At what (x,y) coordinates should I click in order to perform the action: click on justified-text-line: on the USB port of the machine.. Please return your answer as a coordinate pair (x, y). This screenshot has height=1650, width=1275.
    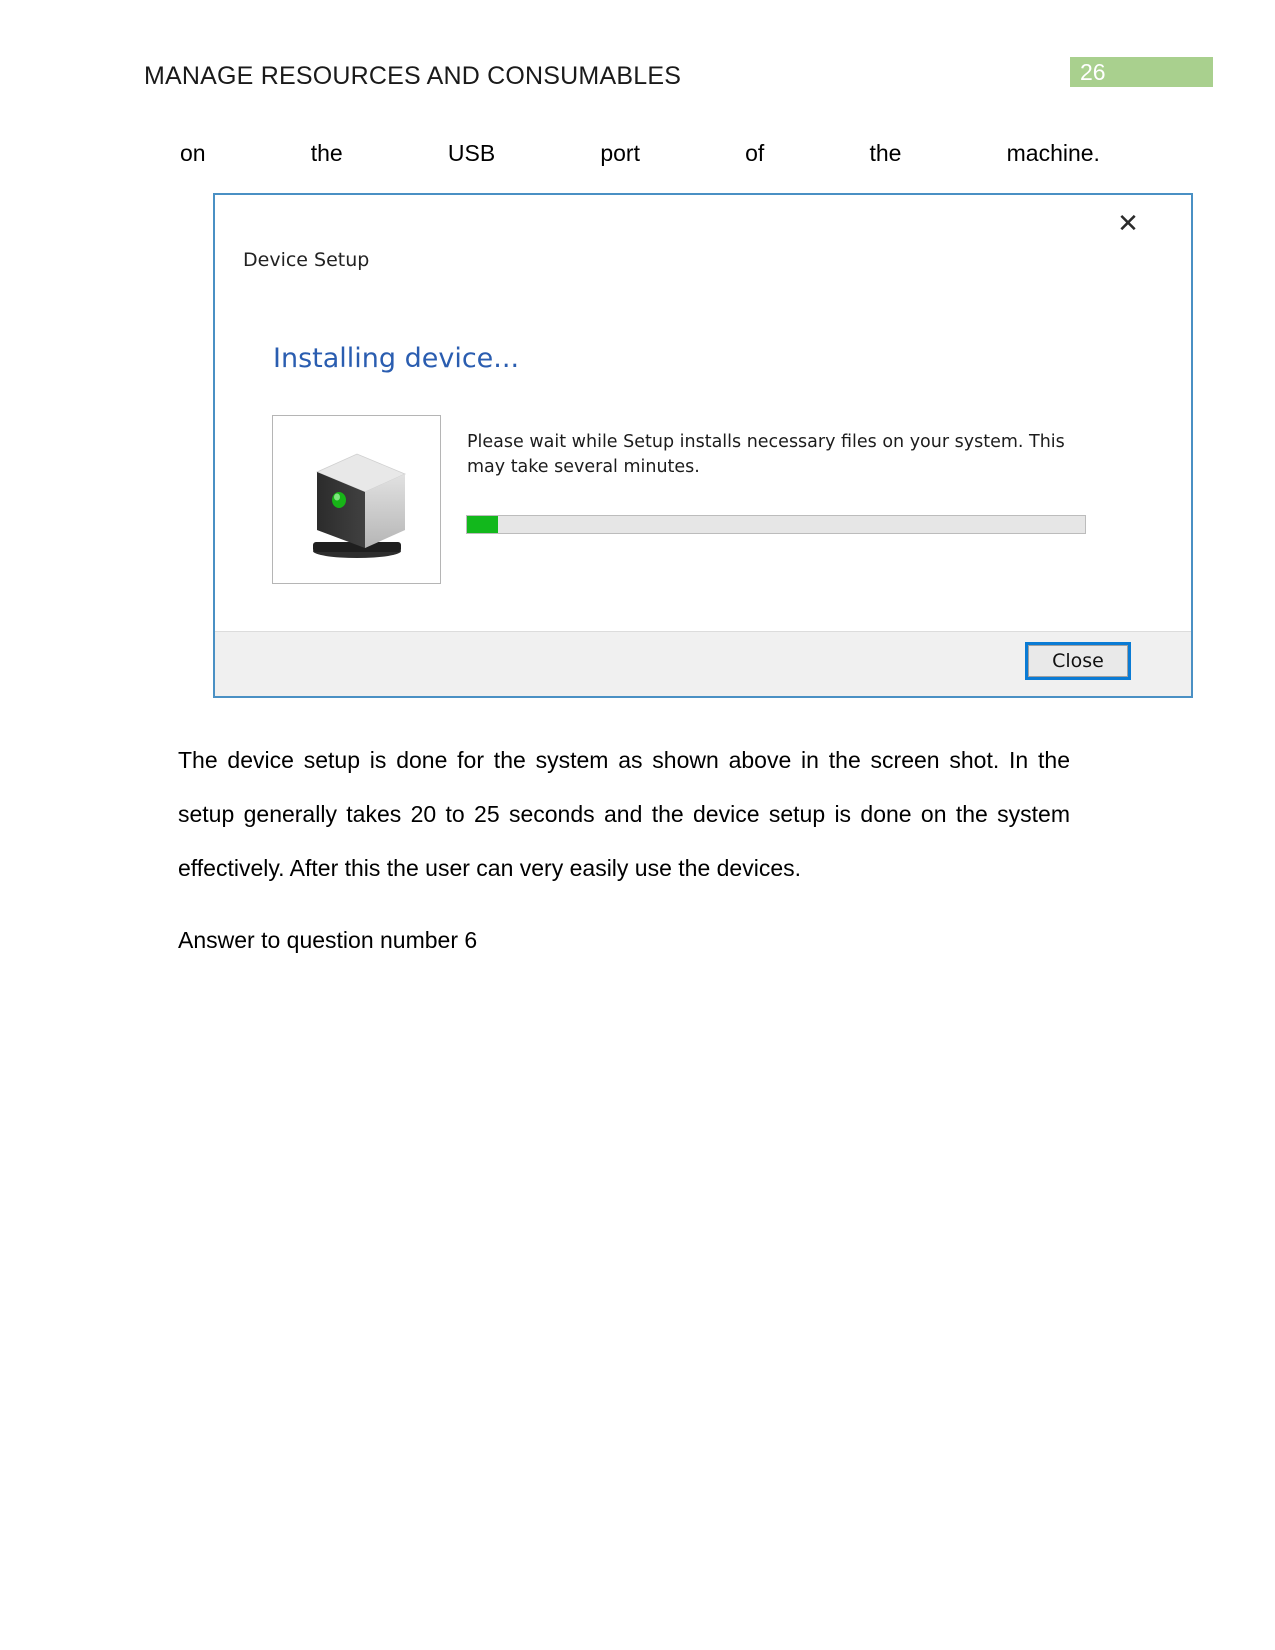
    Looking at the image, I should click on (640, 153).